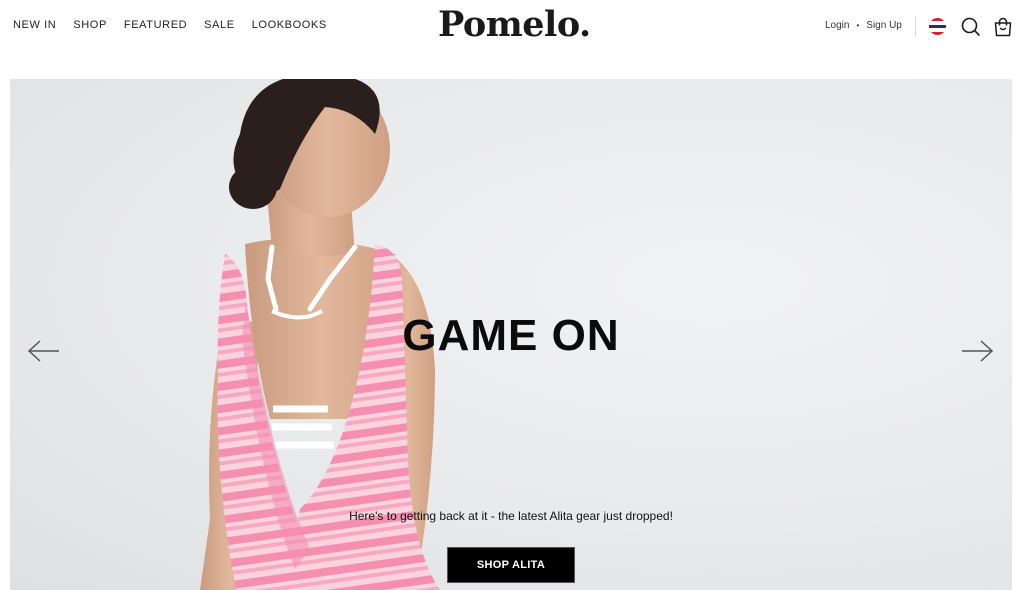  What do you see at coordinates (971, 27) in the screenshot?
I see `search-icon` at bounding box center [971, 27].